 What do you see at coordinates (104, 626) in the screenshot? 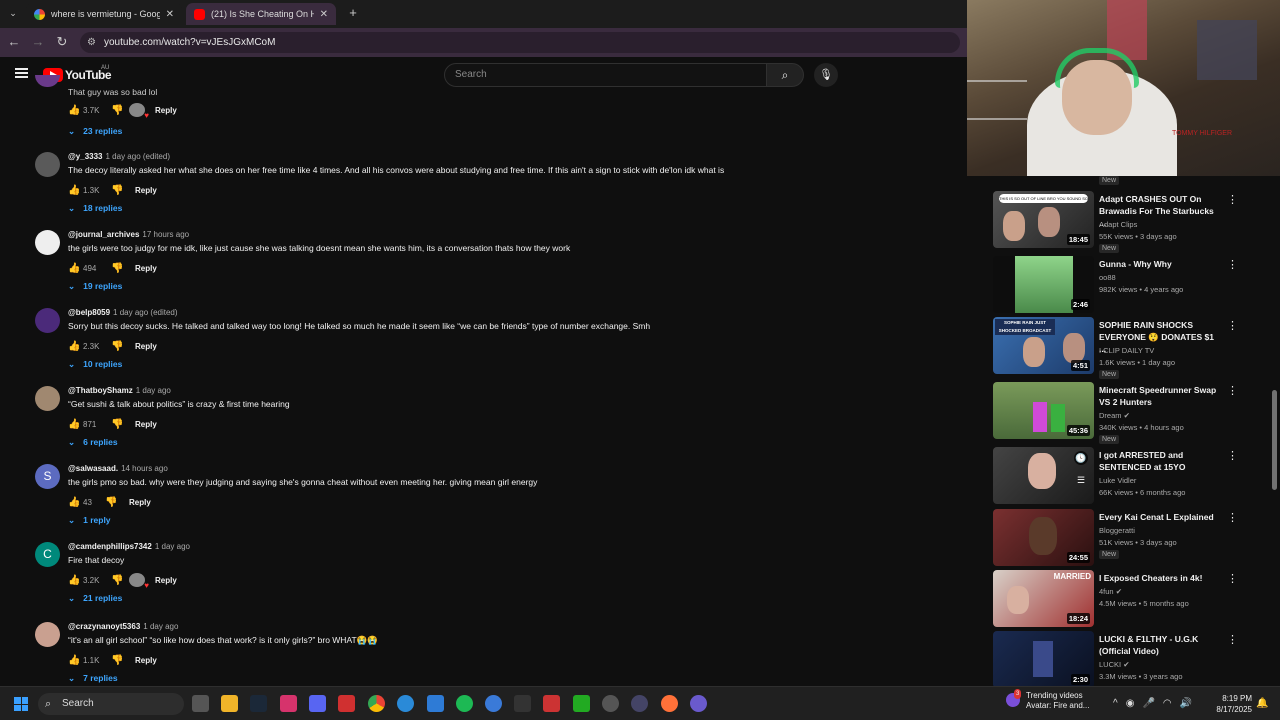
I see `comment-author: @crazynanoyt5363` at bounding box center [104, 626].